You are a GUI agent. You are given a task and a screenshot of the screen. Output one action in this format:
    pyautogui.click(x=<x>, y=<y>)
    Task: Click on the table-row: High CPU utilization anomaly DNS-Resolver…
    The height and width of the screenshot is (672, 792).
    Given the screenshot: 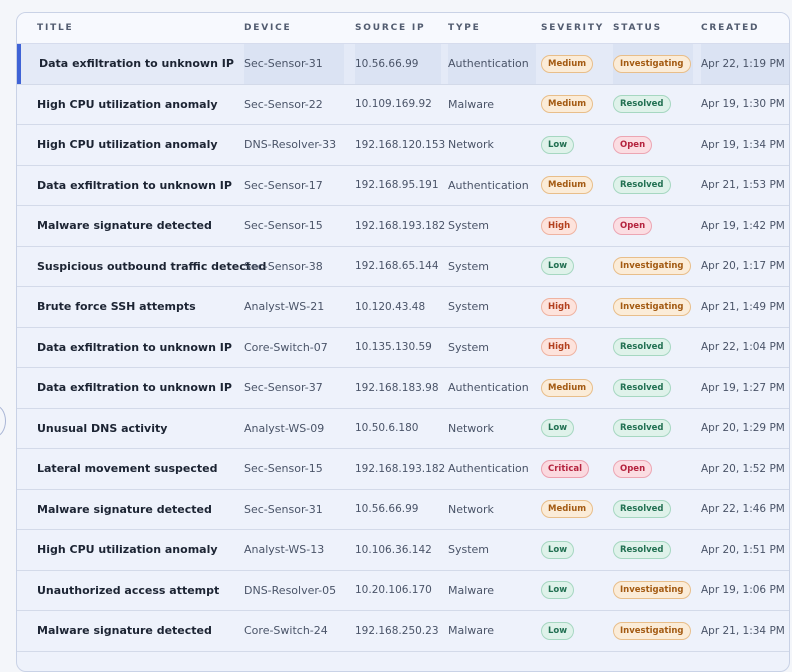 What is the action you would take?
    pyautogui.click(x=403, y=145)
    